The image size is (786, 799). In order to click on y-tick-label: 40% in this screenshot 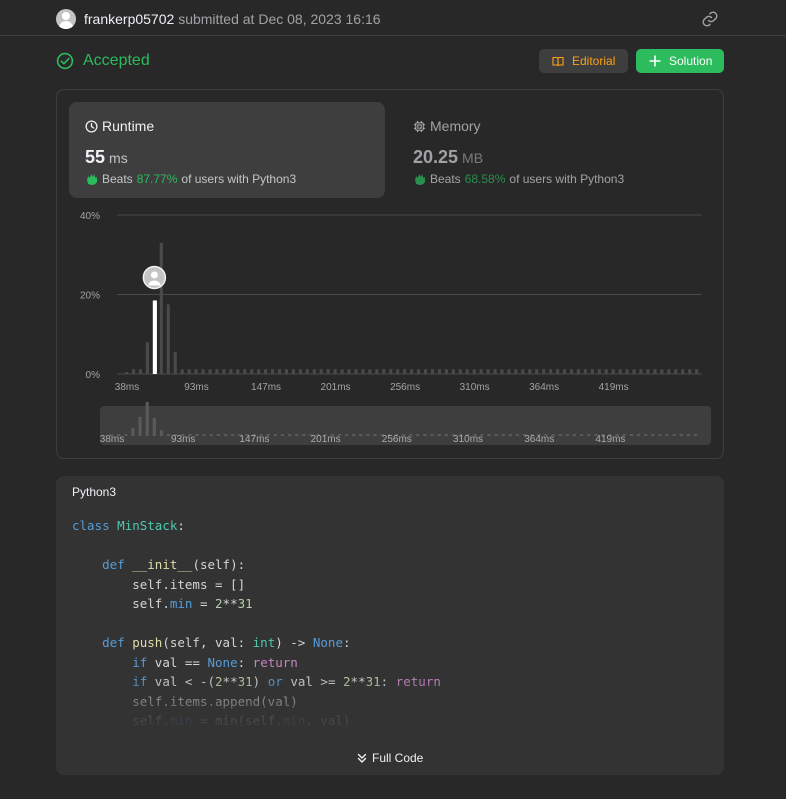, I will do `click(90, 216)`.